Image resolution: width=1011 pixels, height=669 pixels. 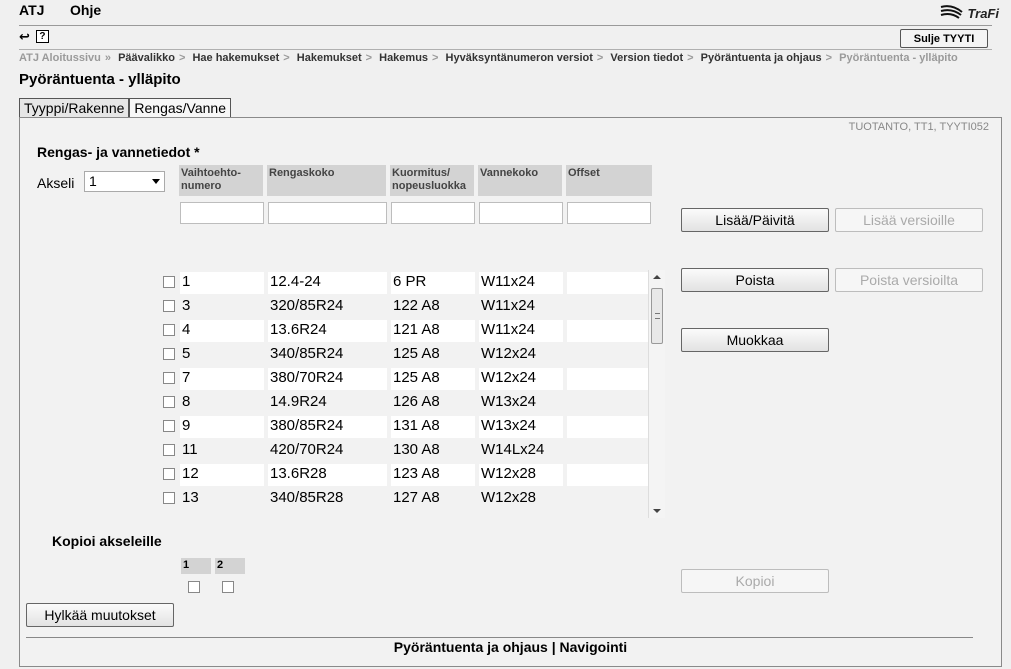 What do you see at coordinates (918, 127) in the screenshot?
I see `environment-info: TUOTANTO, TT1, TYYTI052` at bounding box center [918, 127].